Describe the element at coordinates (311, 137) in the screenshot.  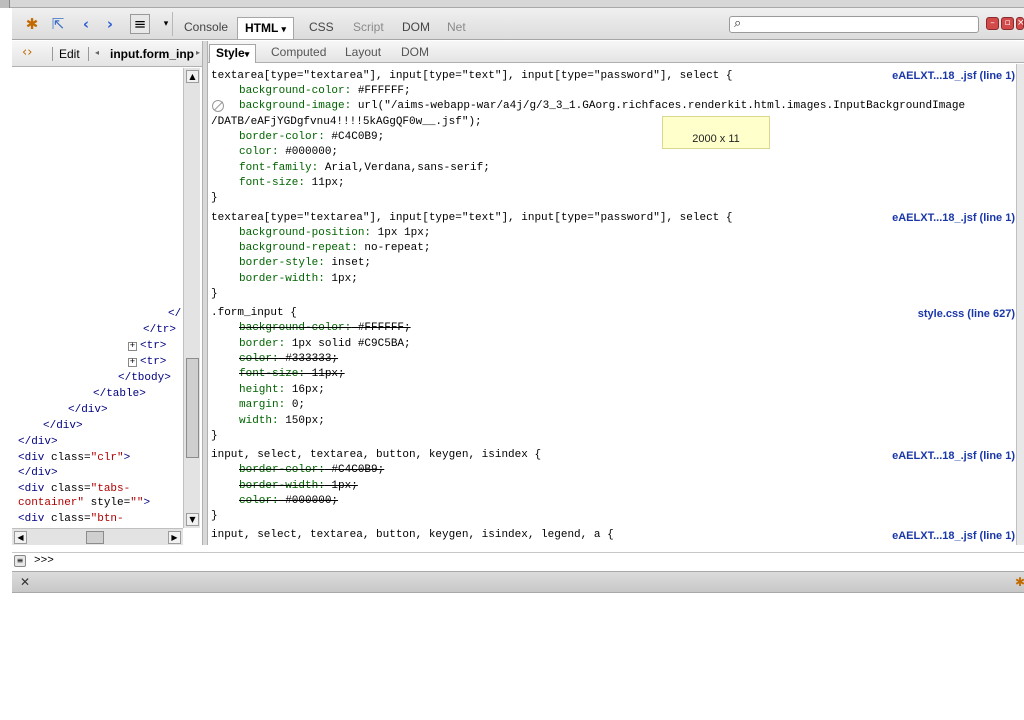
I see `css-property: border-color: #C4C0B9;` at that location.